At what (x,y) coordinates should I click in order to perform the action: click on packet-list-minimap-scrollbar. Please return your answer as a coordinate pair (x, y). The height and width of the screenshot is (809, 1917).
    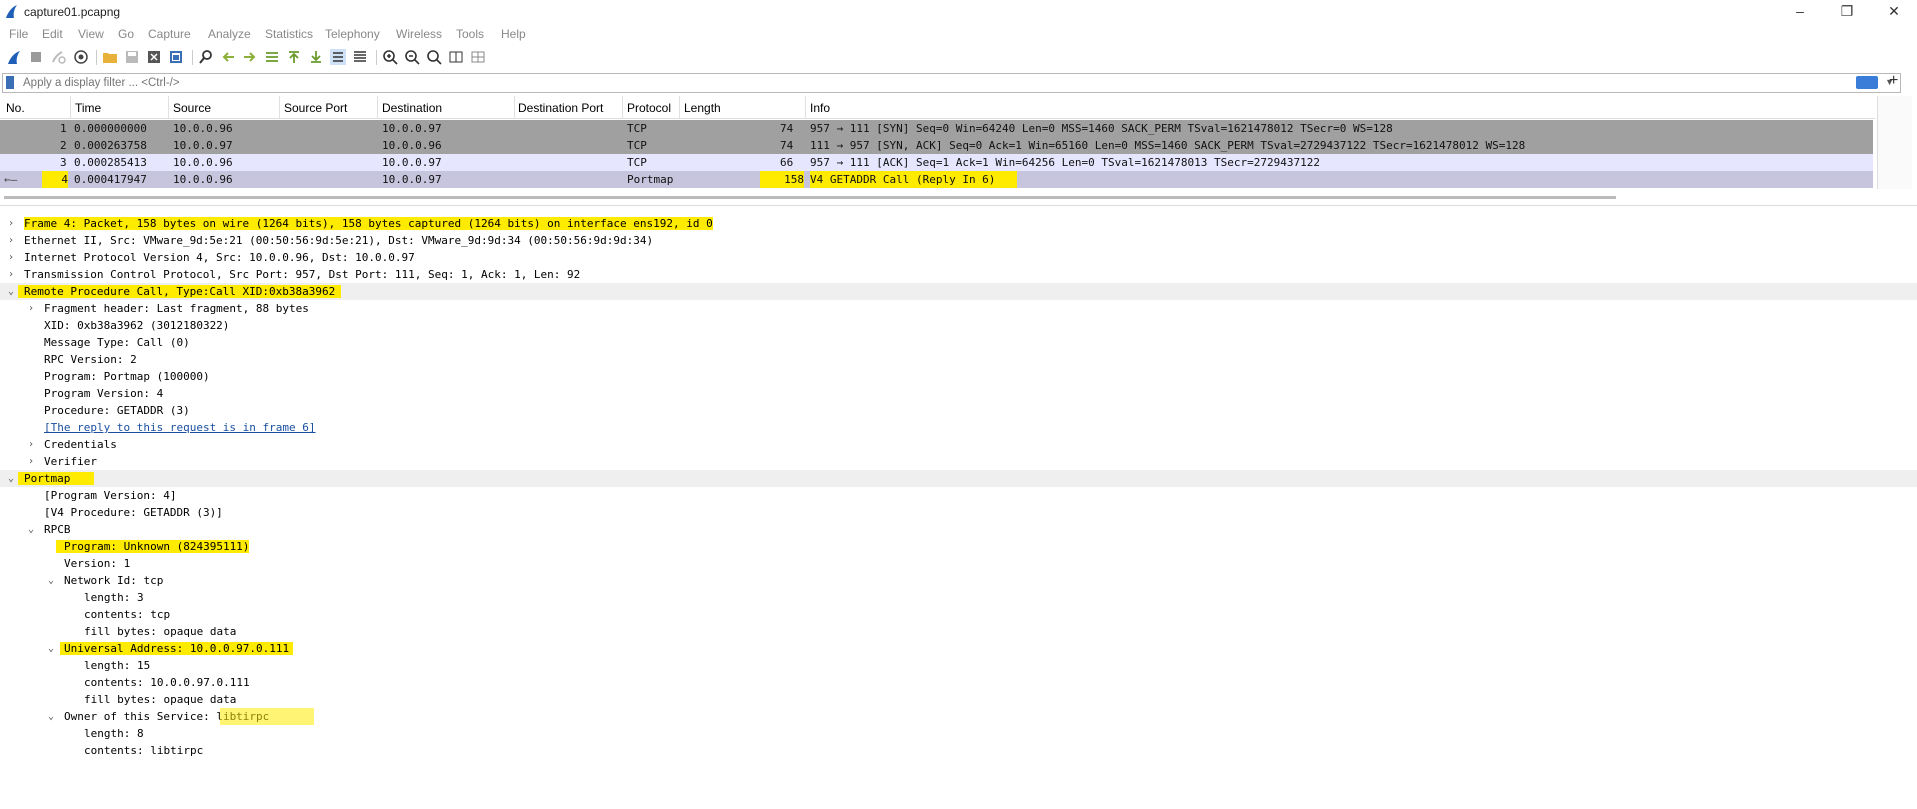
    Looking at the image, I should click on (1894, 142).